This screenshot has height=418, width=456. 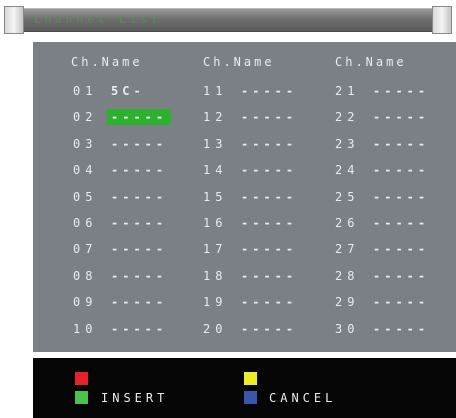 I want to click on channel-number: 21, so click(x=347, y=91).